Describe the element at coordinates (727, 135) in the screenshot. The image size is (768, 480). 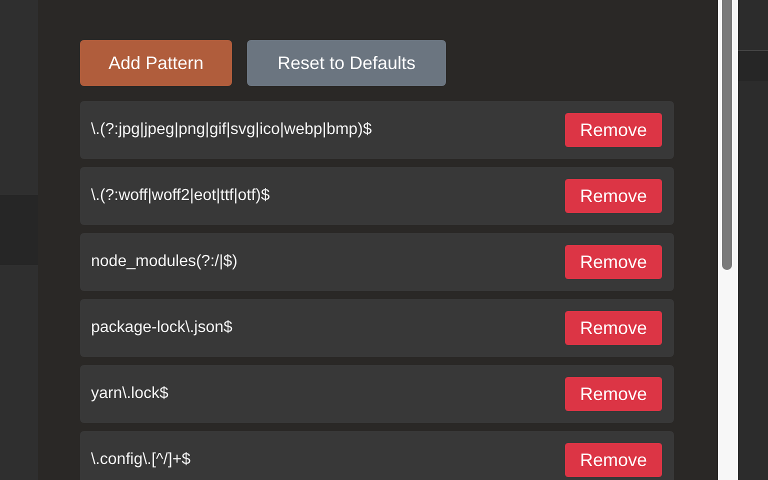
I see `scrollbar-thumb` at that location.